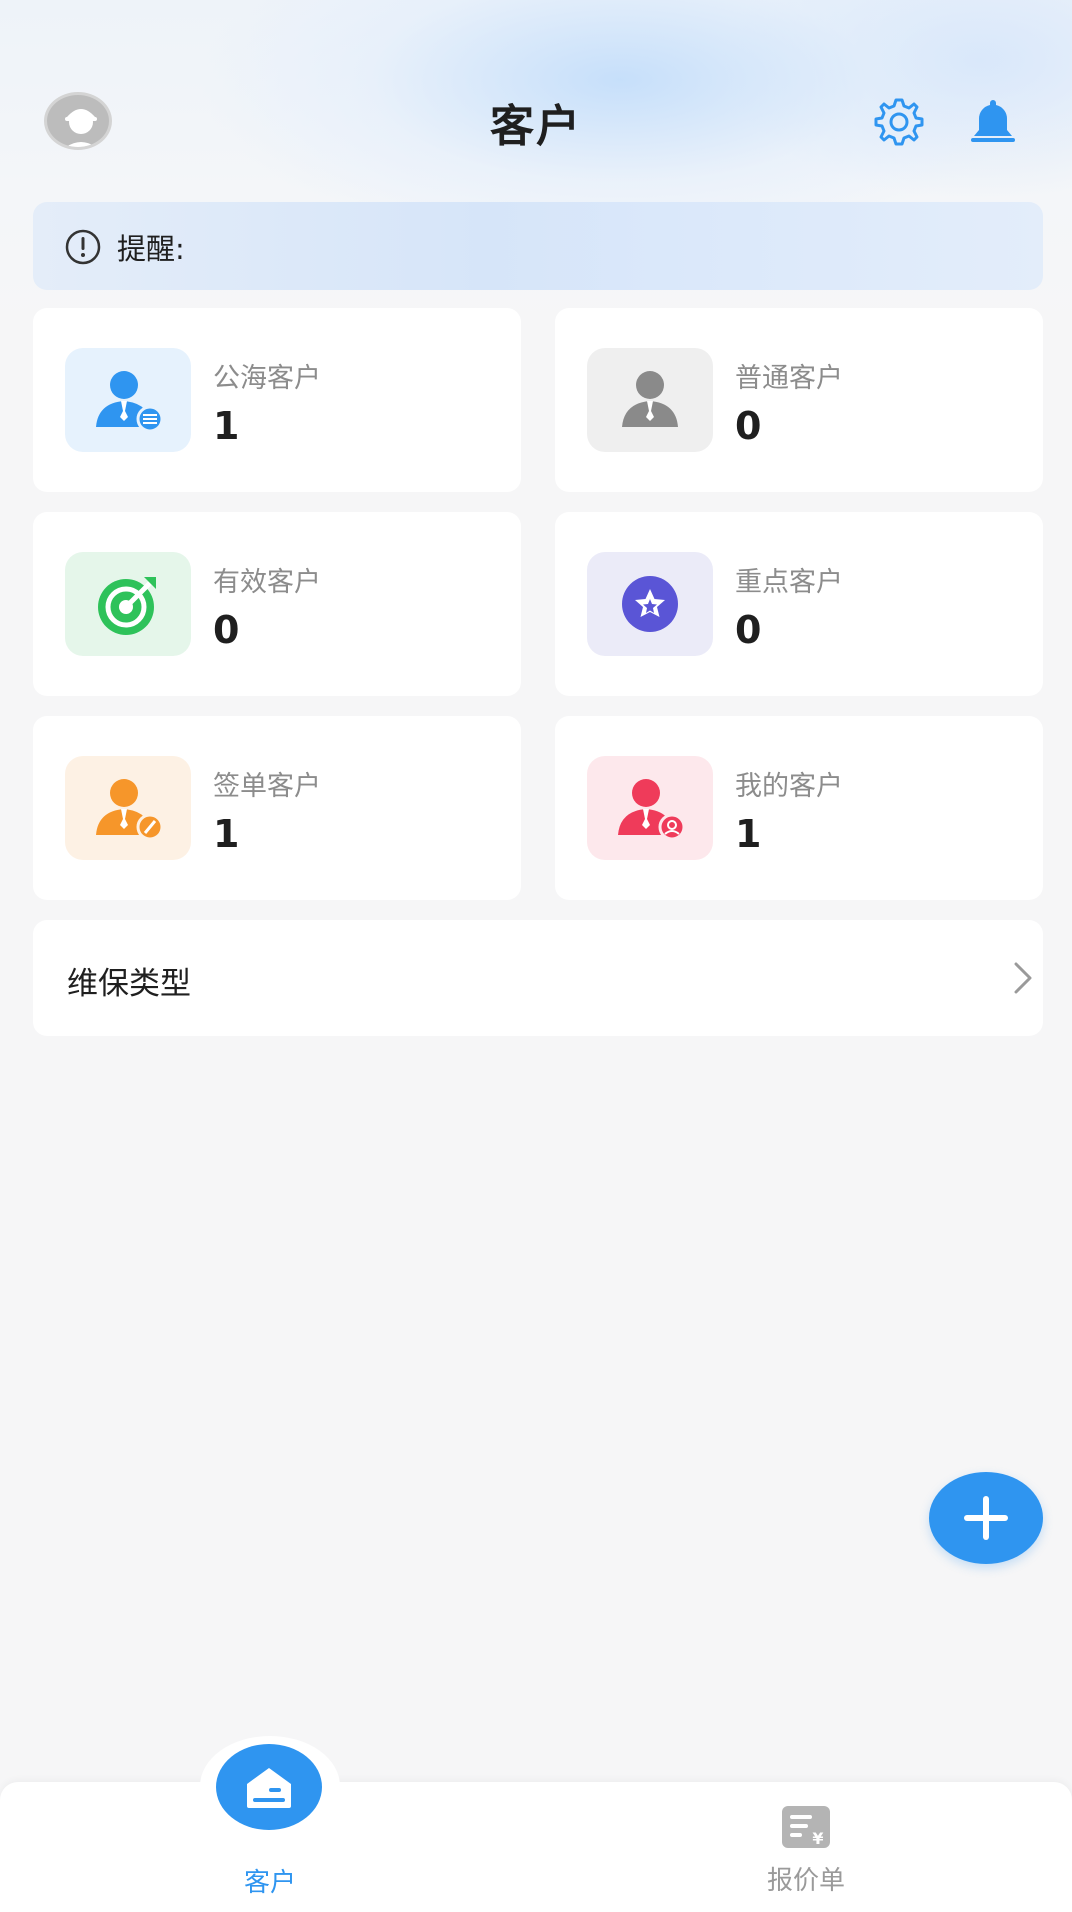 This screenshot has width=1072, height=1912. What do you see at coordinates (538, 246) in the screenshot?
I see `reminder-banner: 提醒:` at bounding box center [538, 246].